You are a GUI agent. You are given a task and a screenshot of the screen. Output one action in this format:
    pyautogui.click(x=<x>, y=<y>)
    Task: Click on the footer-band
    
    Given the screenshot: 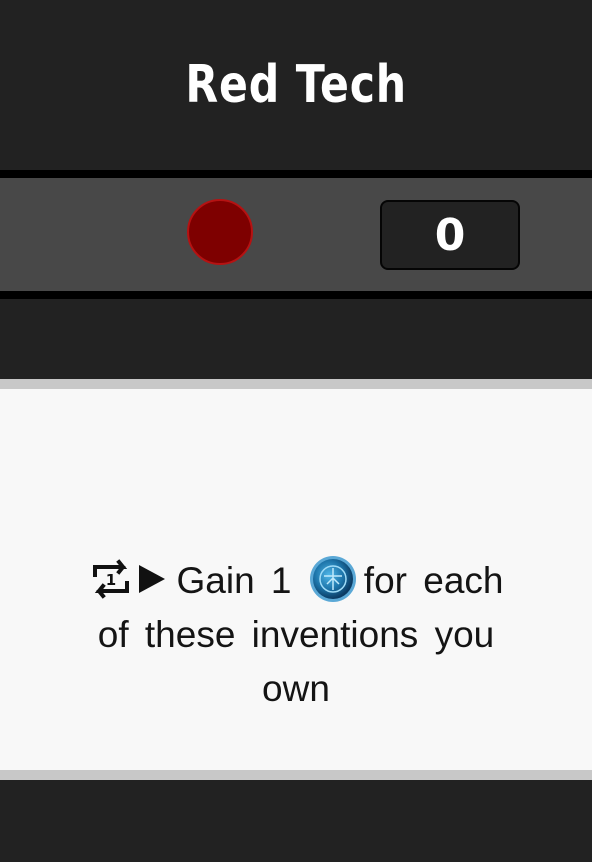 What is the action you would take?
    pyautogui.click(x=296, y=821)
    